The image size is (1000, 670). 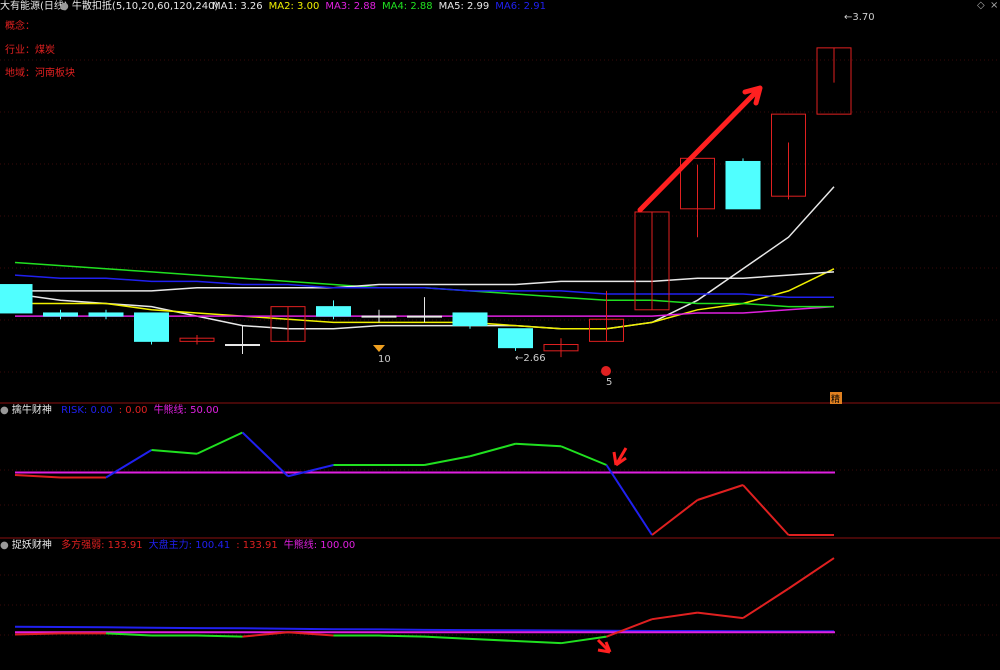 What do you see at coordinates (31, 545) in the screenshot?
I see `panel3-title: 捉妖财神` at bounding box center [31, 545].